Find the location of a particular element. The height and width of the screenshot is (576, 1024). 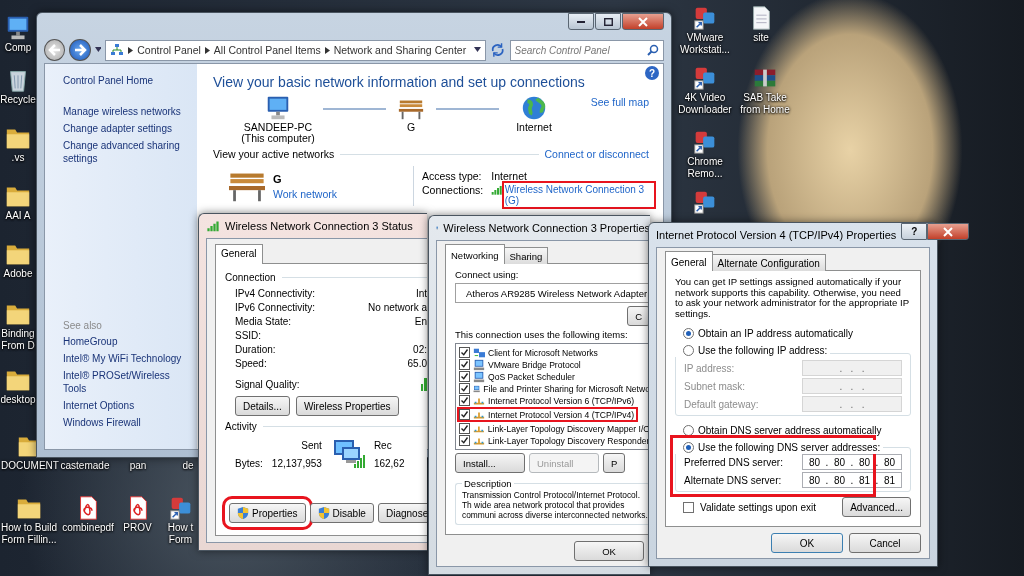

icon-label: castemade is located at coordinates (85, 466).